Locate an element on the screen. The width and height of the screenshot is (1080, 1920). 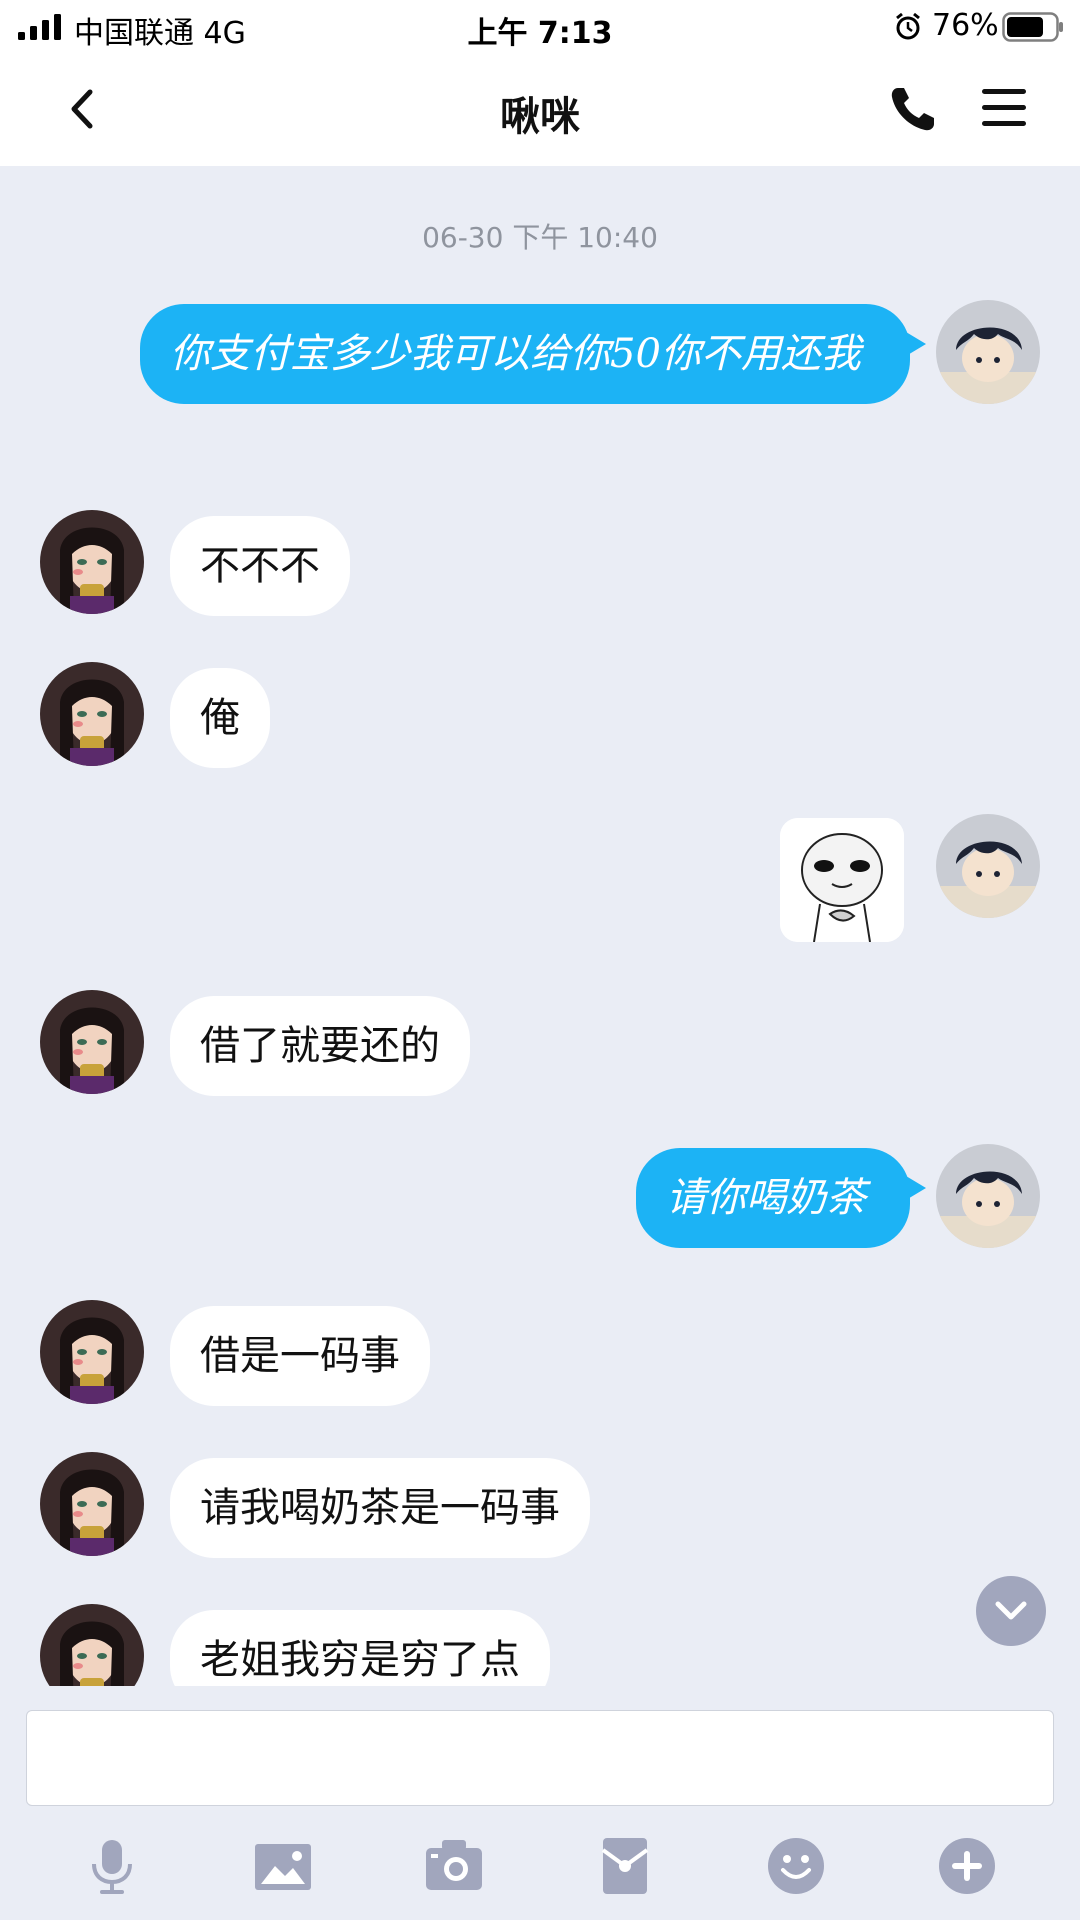
outgoing-message: 你支付宝多少我可以给你50你不用还我 is located at coordinates (533, 354).